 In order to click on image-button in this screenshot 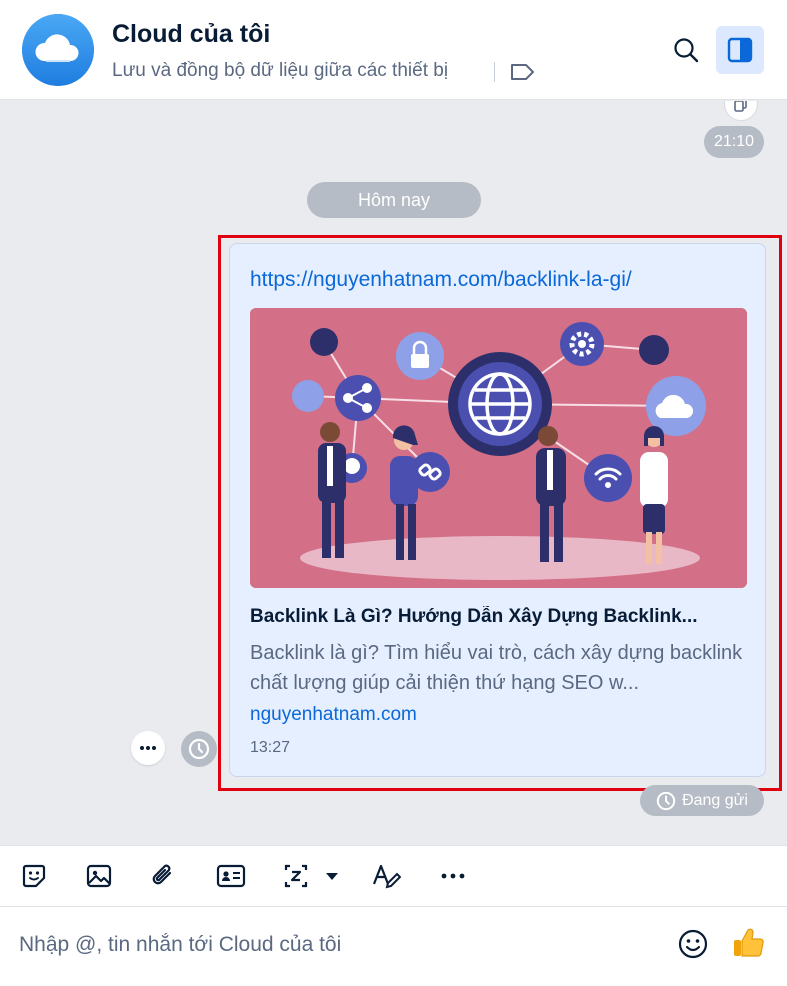, I will do `click(99, 876)`.